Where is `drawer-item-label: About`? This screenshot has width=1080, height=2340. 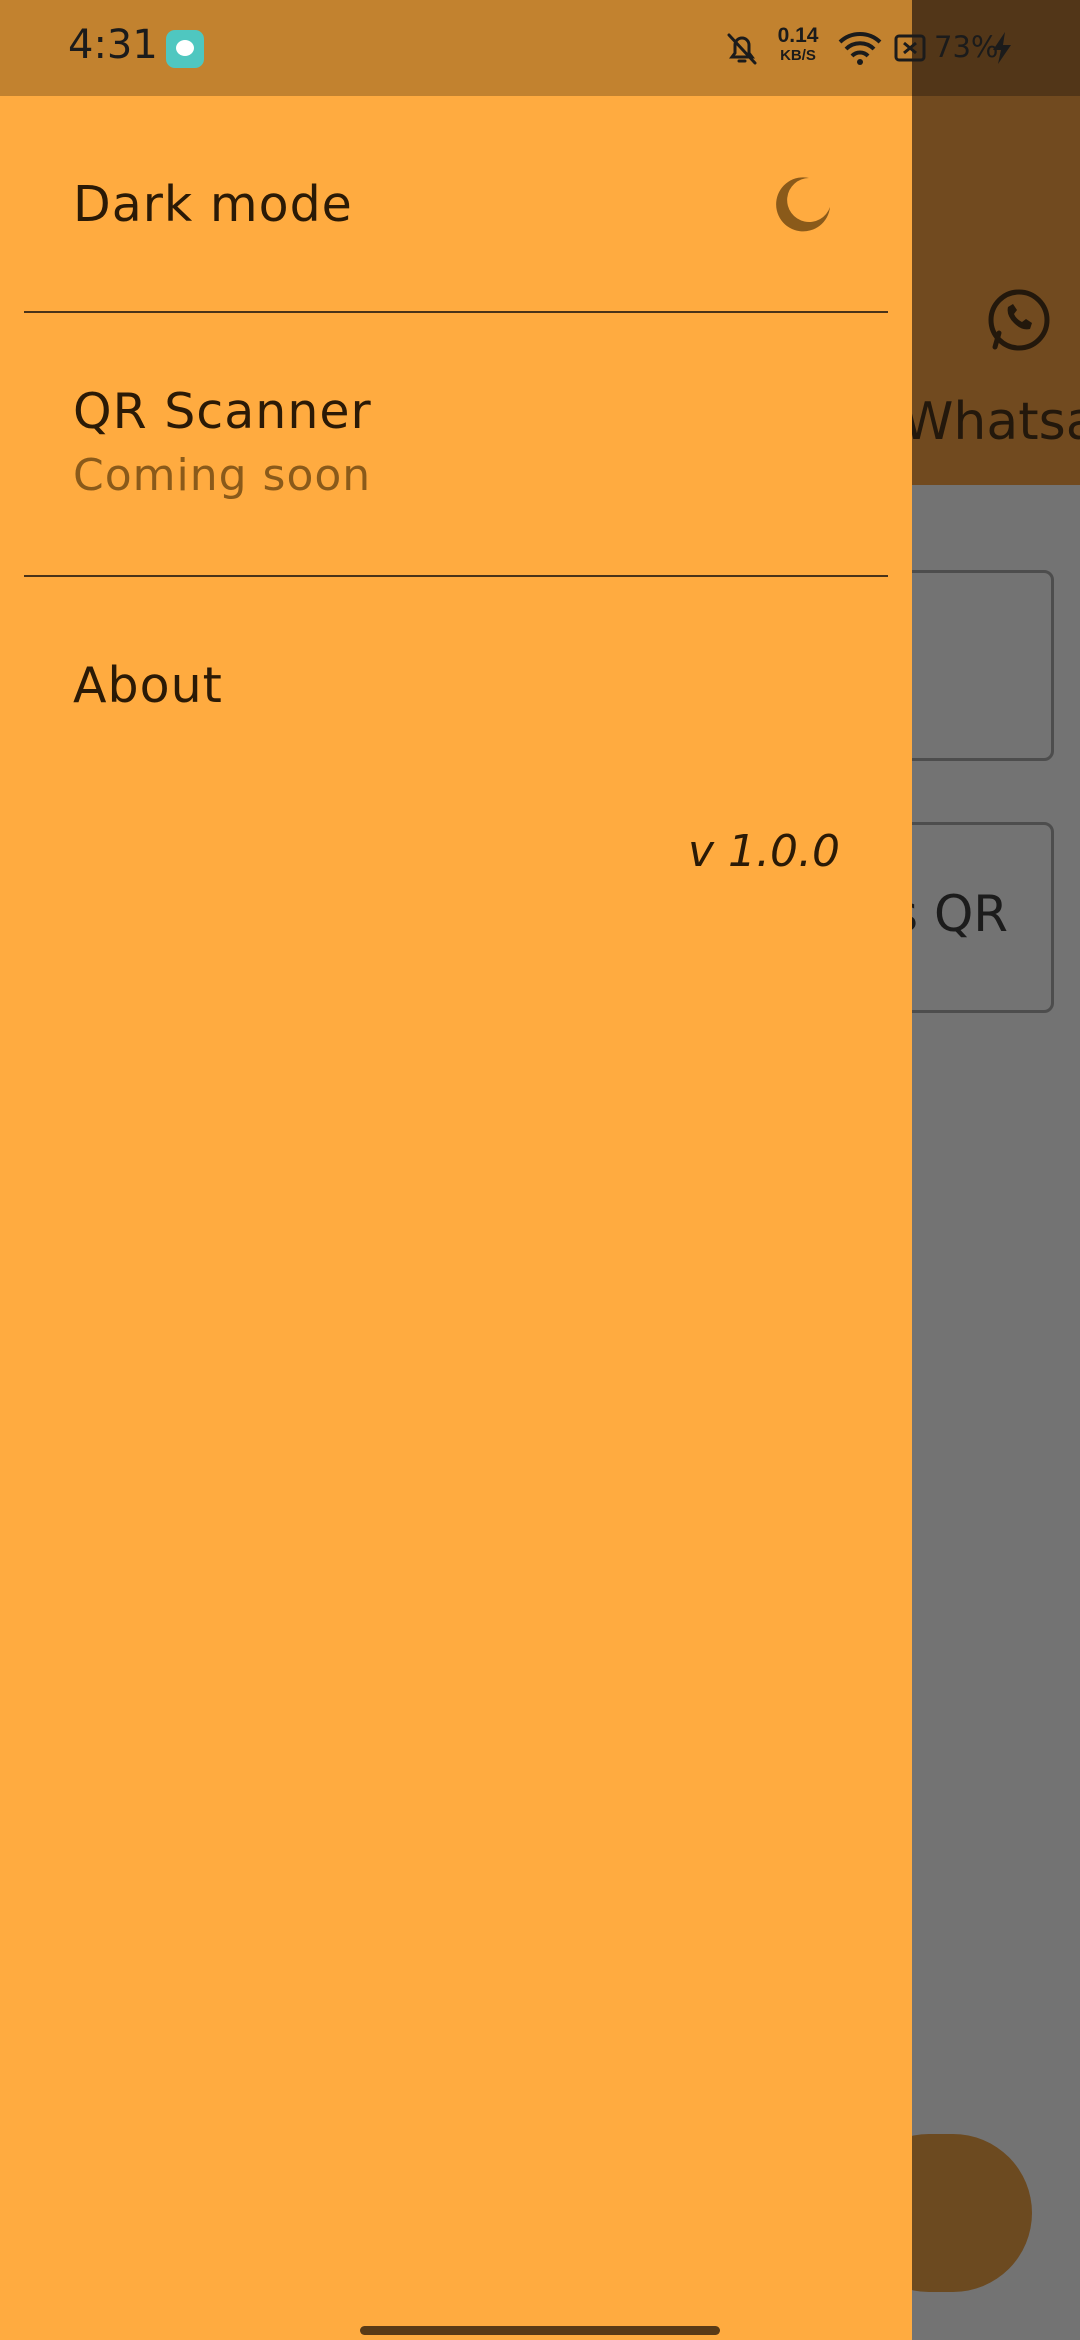 drawer-item-label: About is located at coordinates (148, 685).